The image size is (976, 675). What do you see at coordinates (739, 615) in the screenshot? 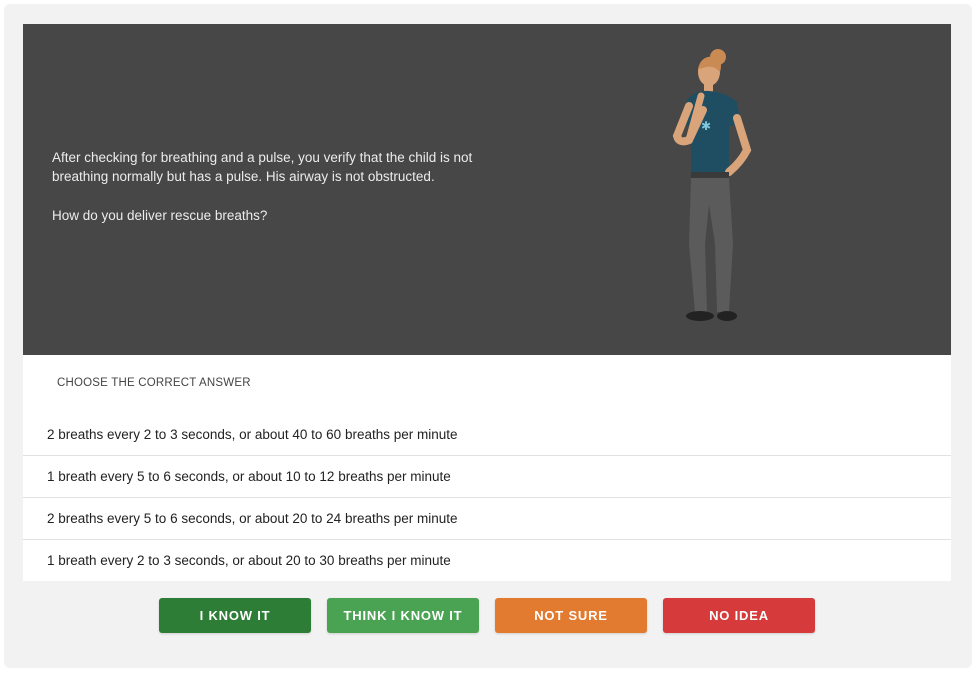
I see `no-idea-button: NO IDEA` at bounding box center [739, 615].